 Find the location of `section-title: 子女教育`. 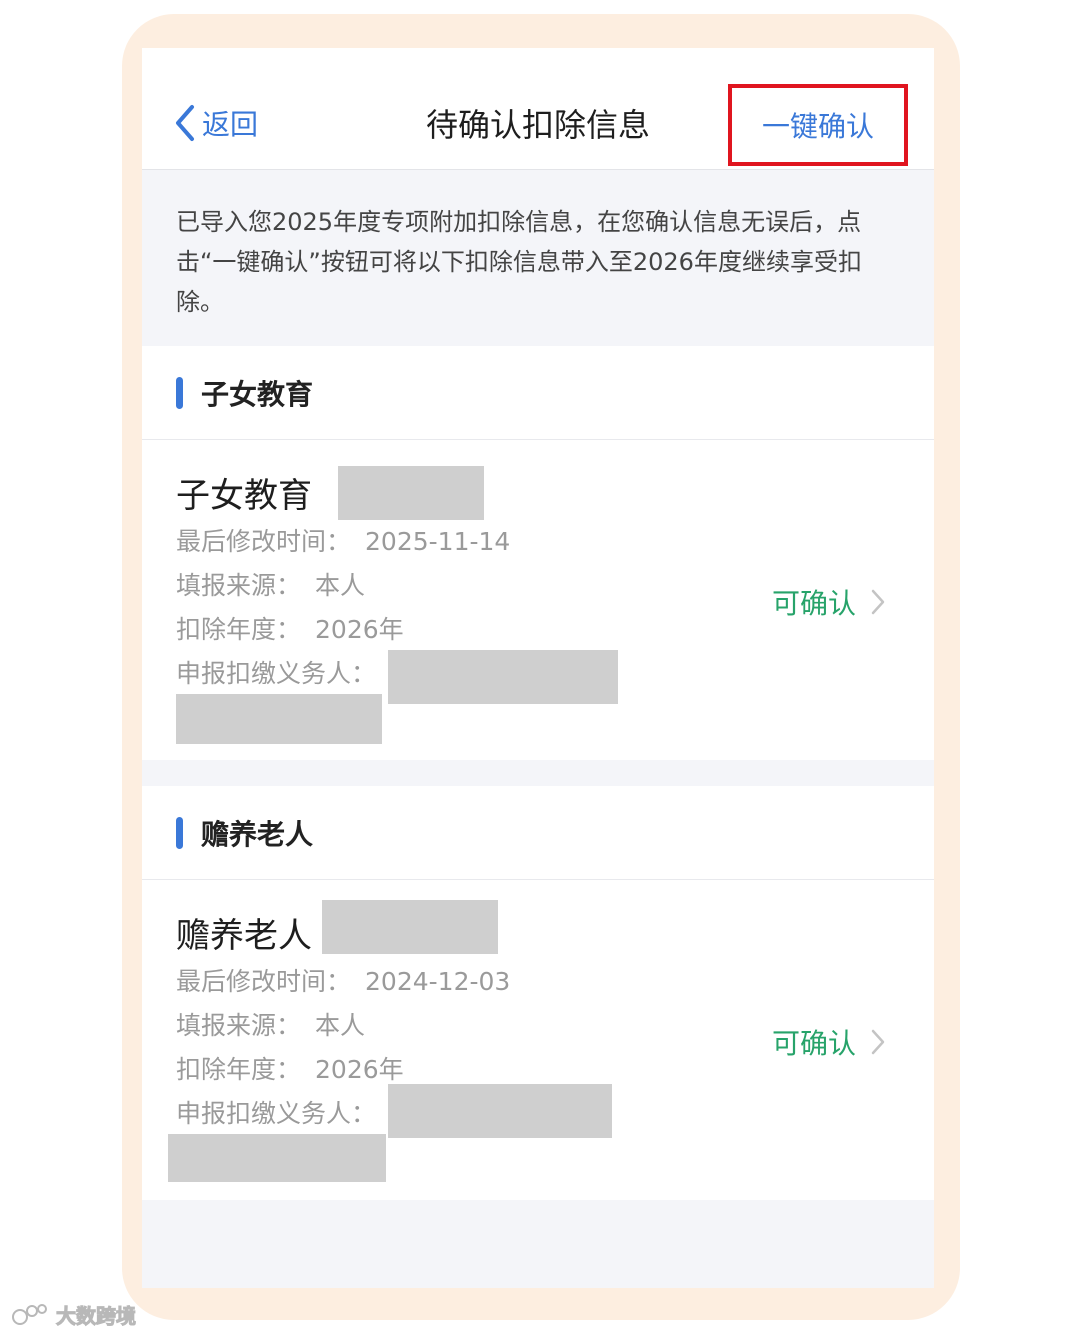

section-title: 子女教育 is located at coordinates (257, 394).